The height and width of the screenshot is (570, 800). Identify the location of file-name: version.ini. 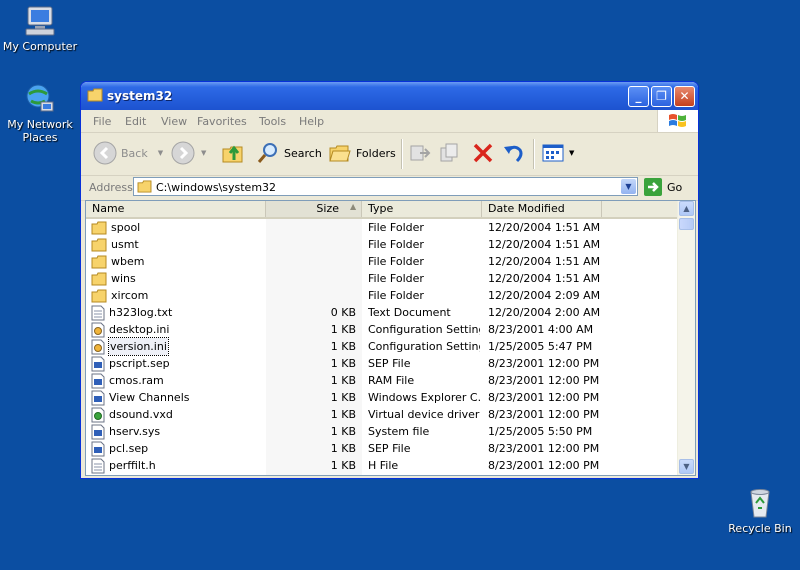
(138, 346).